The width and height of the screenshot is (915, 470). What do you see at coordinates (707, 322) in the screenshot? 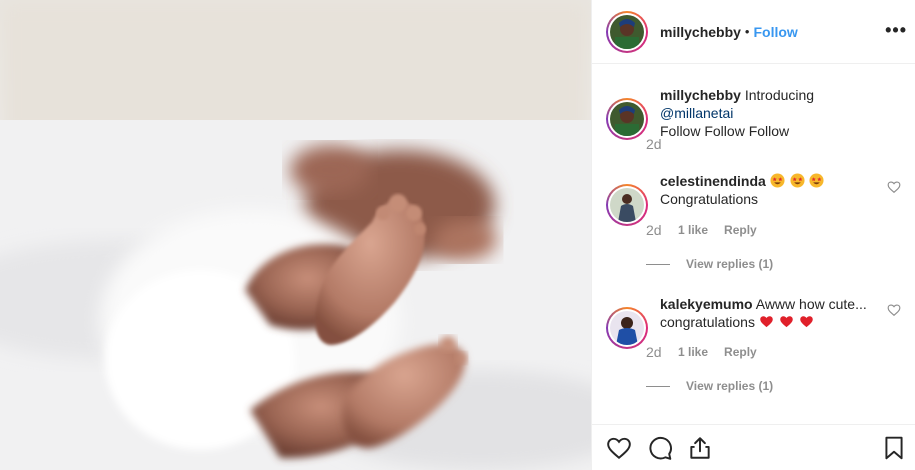
I see `comment-line2: congratulations` at bounding box center [707, 322].